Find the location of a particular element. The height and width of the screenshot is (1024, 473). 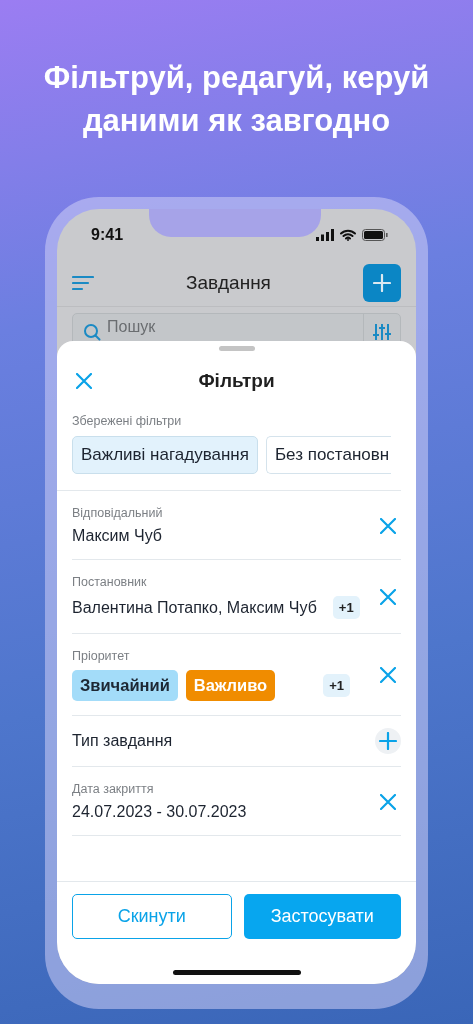

screen-title: Завдання is located at coordinates (228, 282).